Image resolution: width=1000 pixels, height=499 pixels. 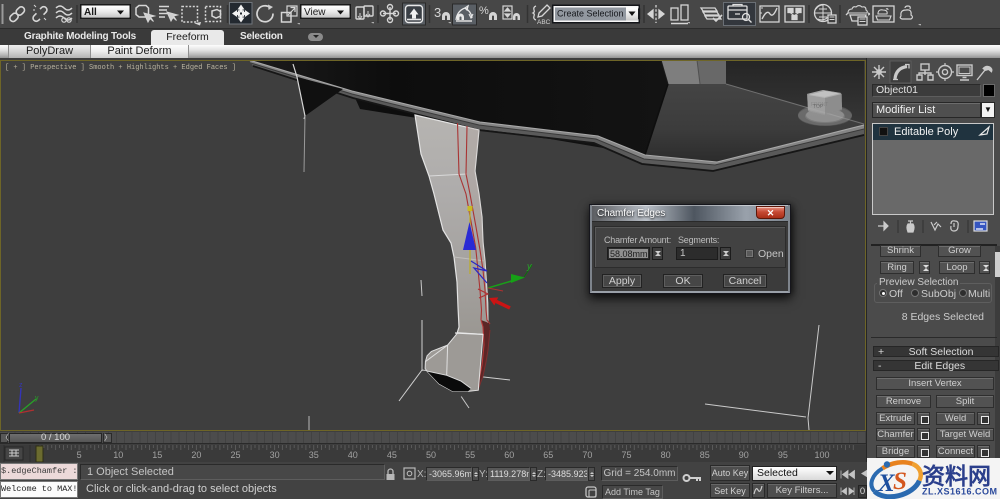 I want to click on svg-text: 70, so click(x=587, y=455).